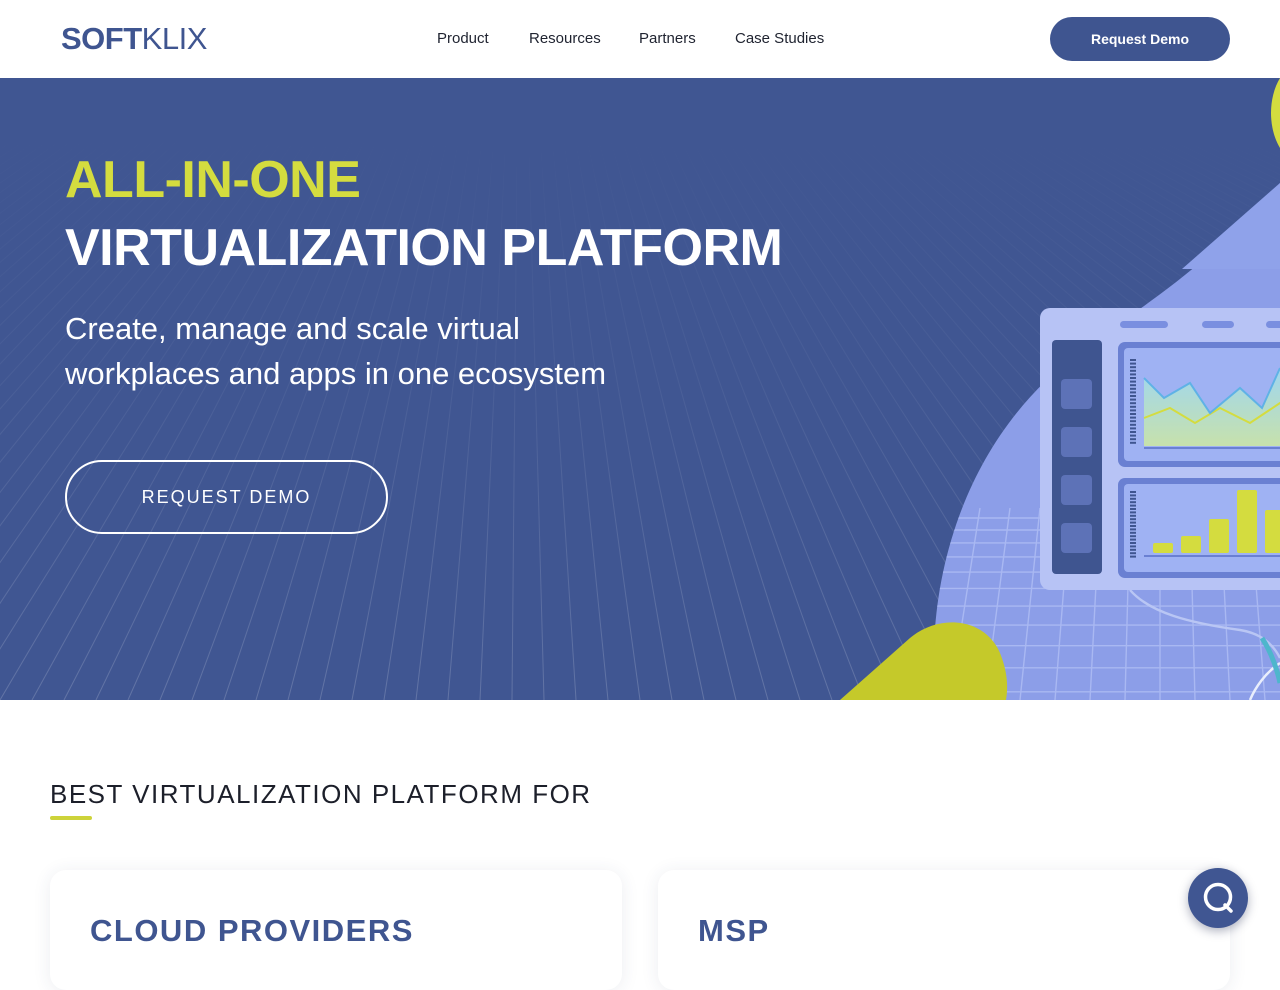 Image resolution: width=1280 pixels, height=990 pixels. What do you see at coordinates (924, 661) in the screenshot?
I see `yellow-hill-shape` at bounding box center [924, 661].